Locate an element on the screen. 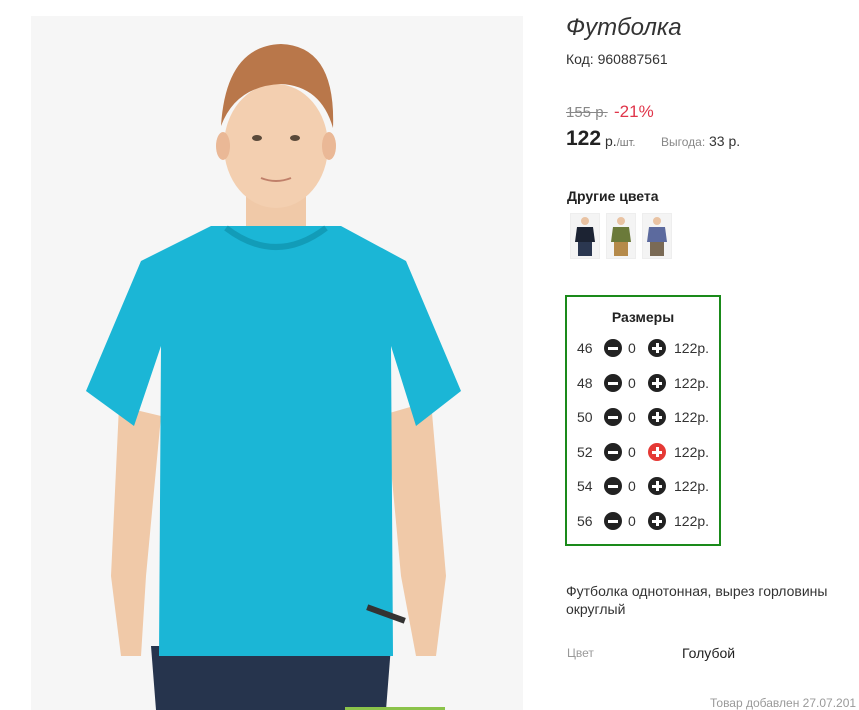 Image resolution: width=859 pixels, height=710 pixels. price-unit: р./шт. is located at coordinates (620, 141).